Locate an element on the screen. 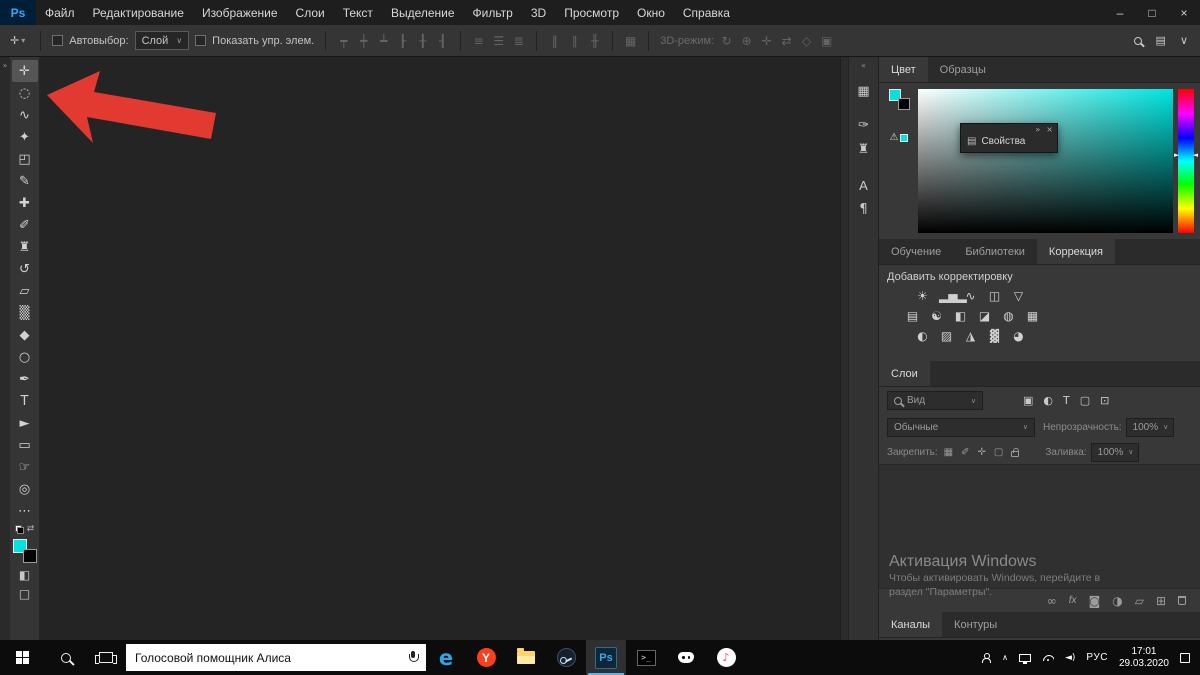 This screenshot has height=675, width=1200. blend-mode-select: Обычные ∨ is located at coordinates (961, 427).